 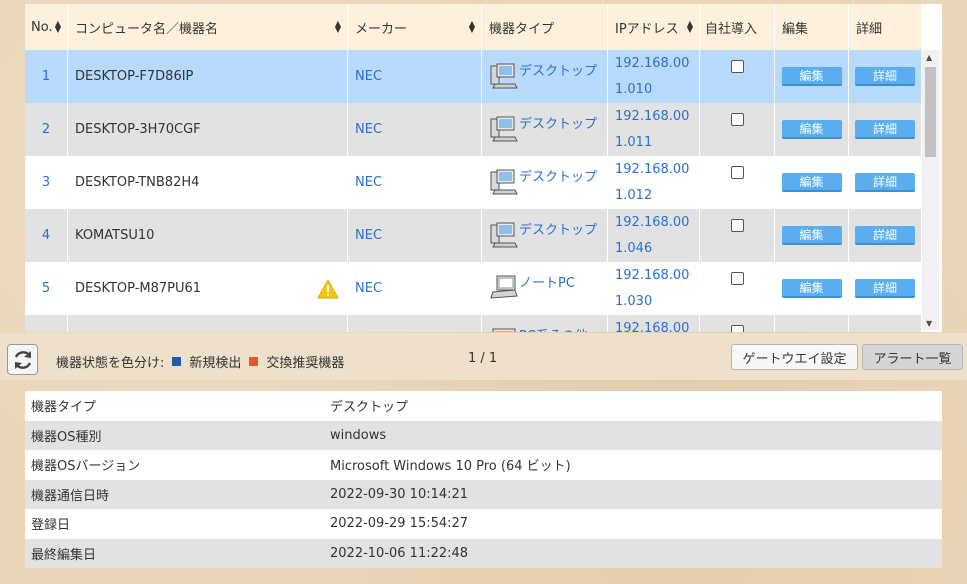 What do you see at coordinates (930, 190) in the screenshot?
I see `table-scrollbar: ▲ ▼` at bounding box center [930, 190].